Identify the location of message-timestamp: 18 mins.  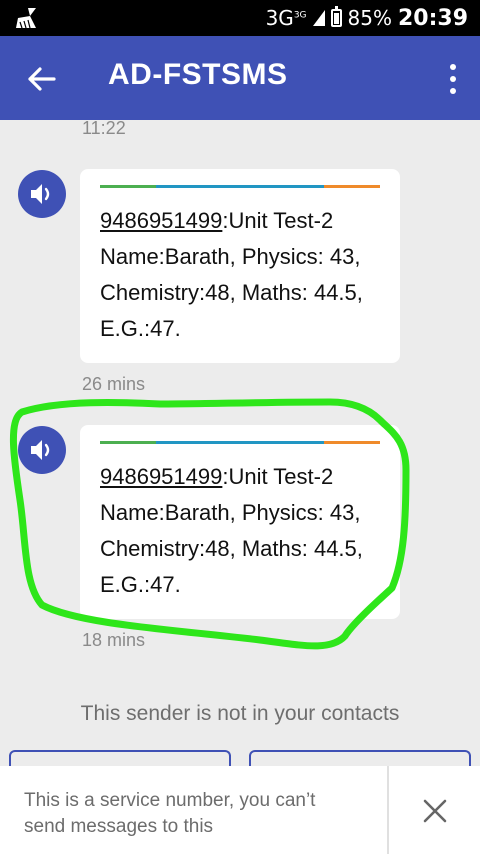
(114, 640).